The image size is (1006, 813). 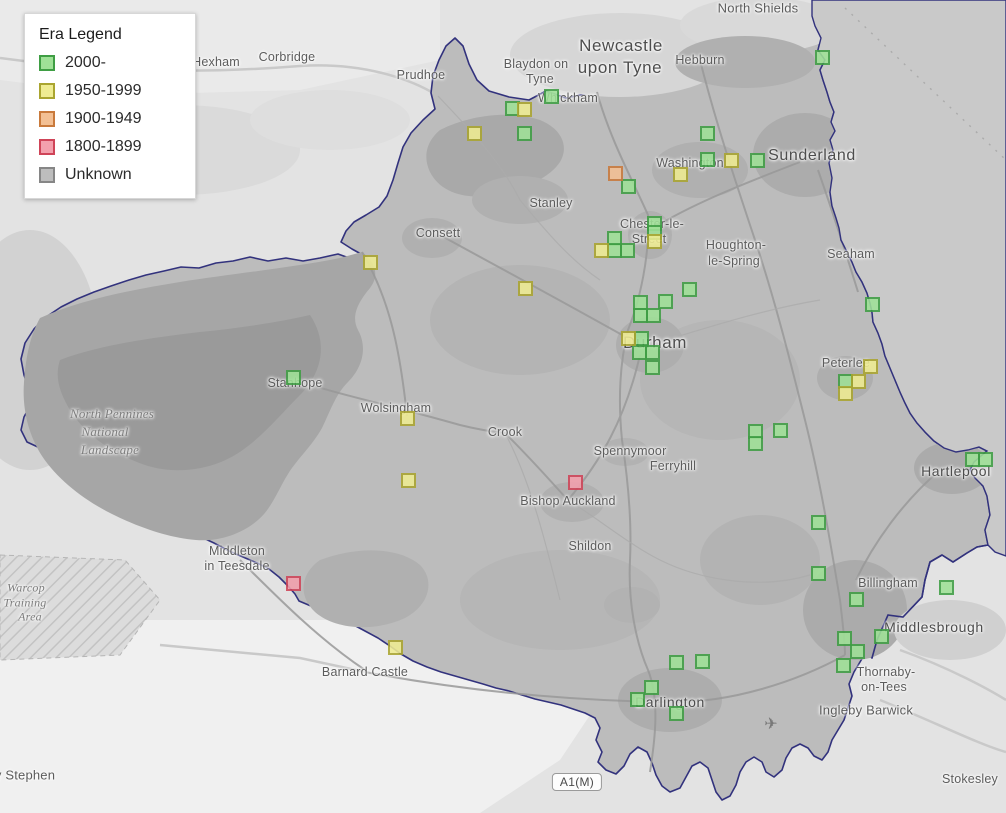 I want to click on legend-swatch-unknown-icon, so click(x=47, y=175).